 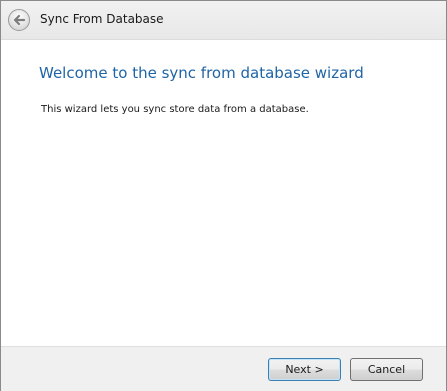 What do you see at coordinates (102, 19) in the screenshot?
I see `window-title: Sync From Database` at bounding box center [102, 19].